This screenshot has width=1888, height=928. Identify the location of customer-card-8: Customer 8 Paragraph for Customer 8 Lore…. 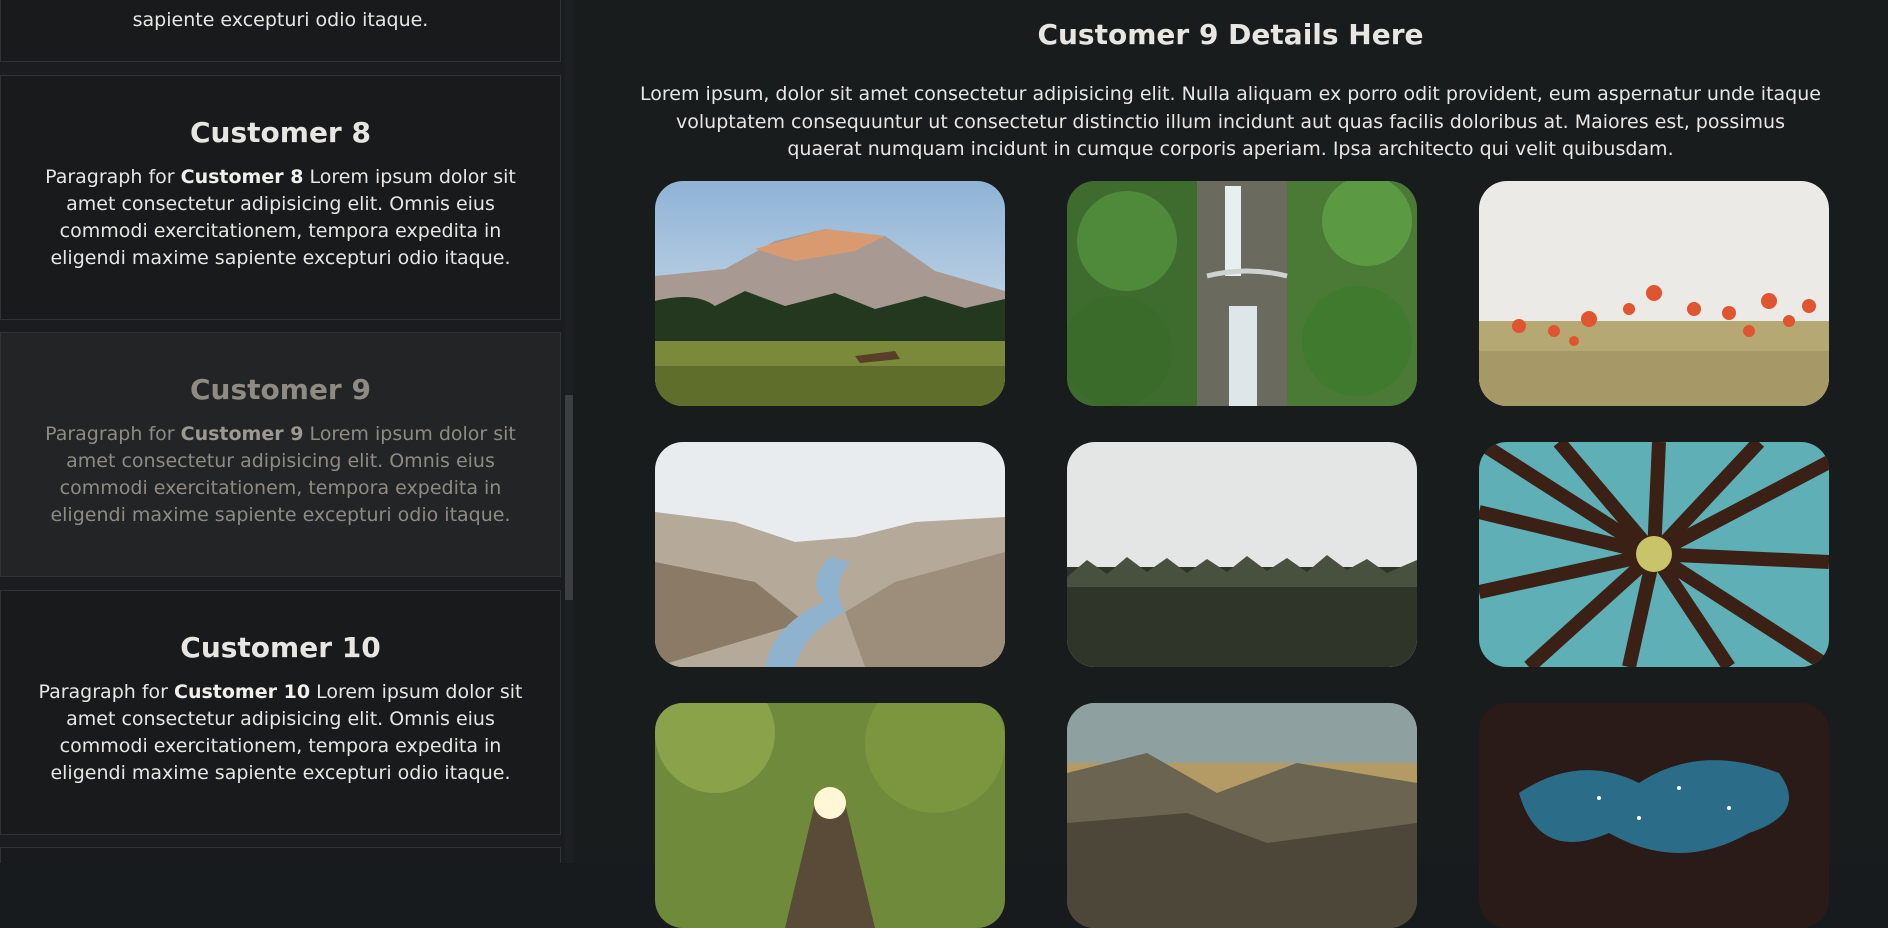
(280, 197).